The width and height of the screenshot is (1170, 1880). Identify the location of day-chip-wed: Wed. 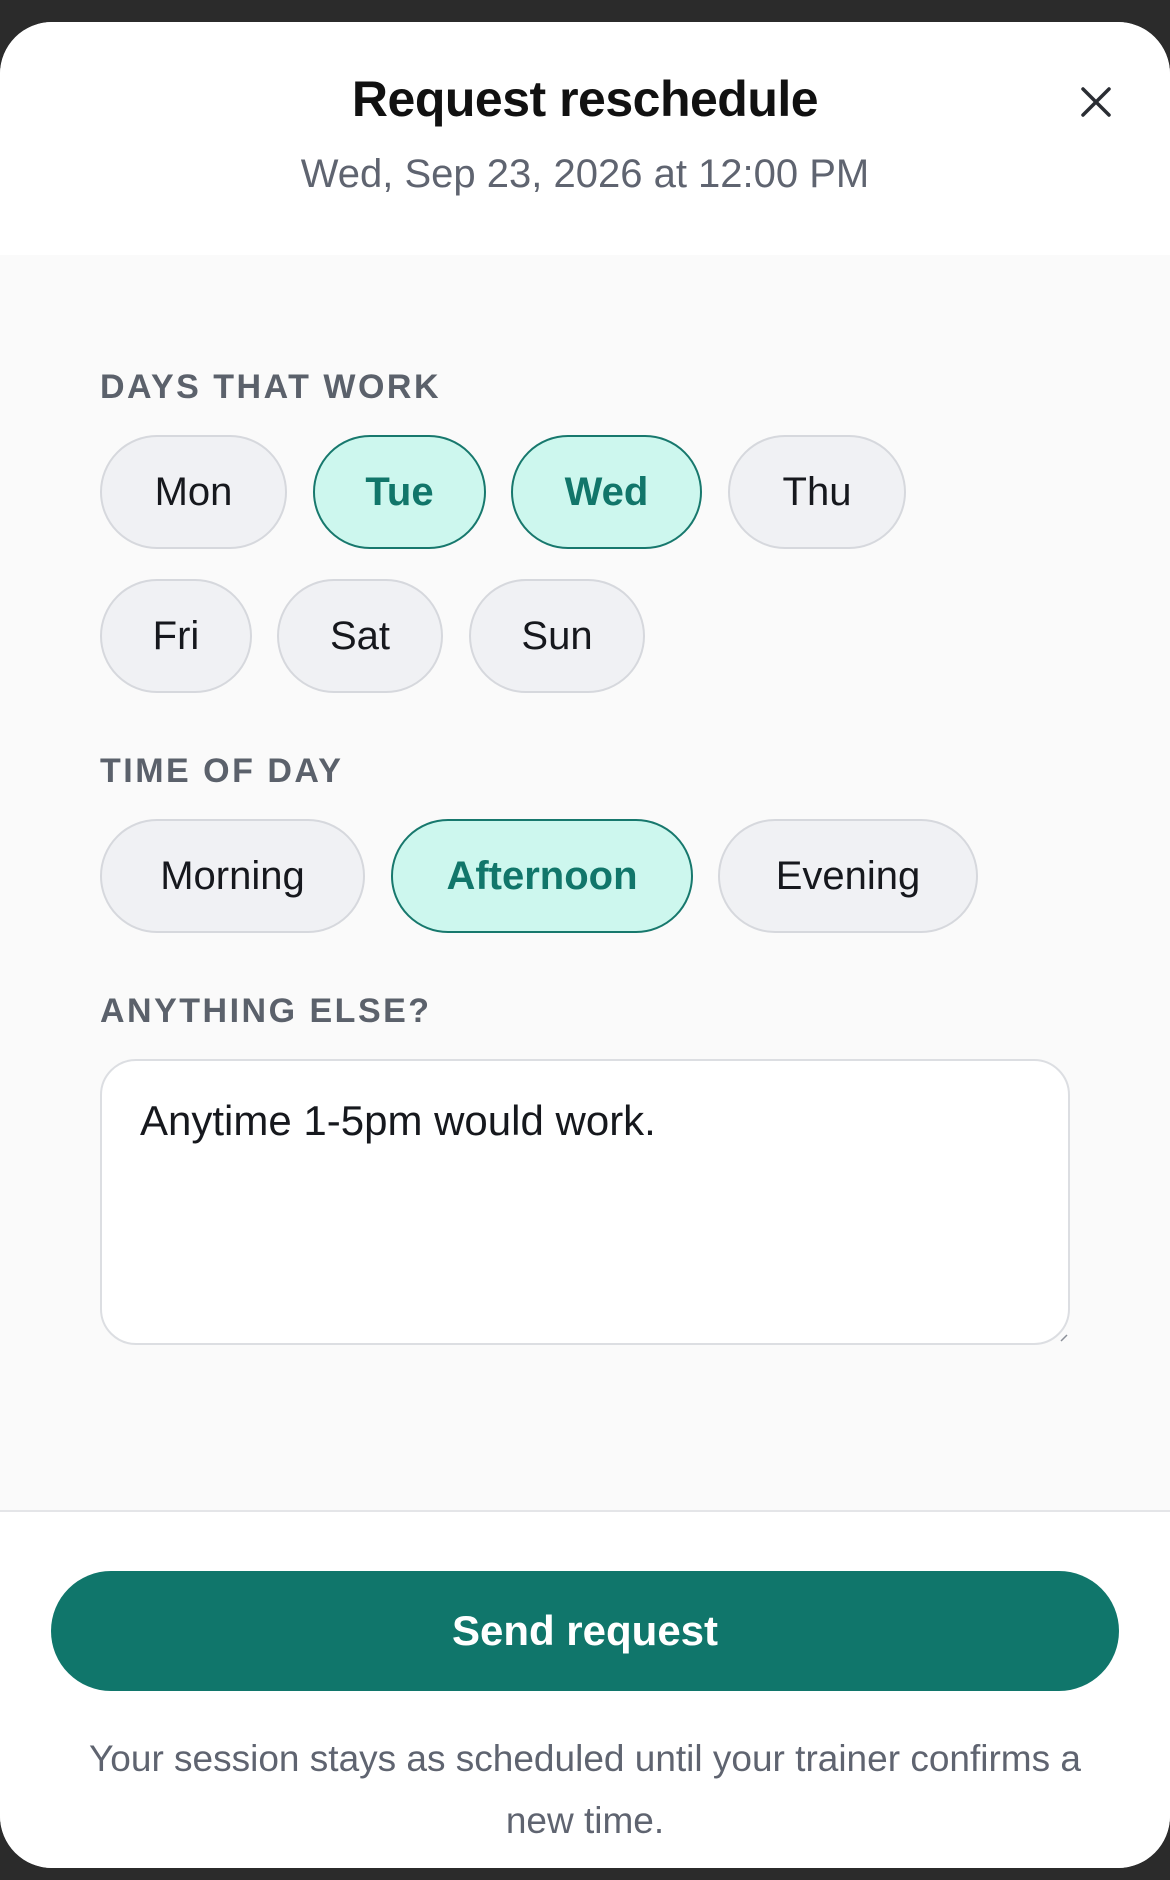
(606, 492).